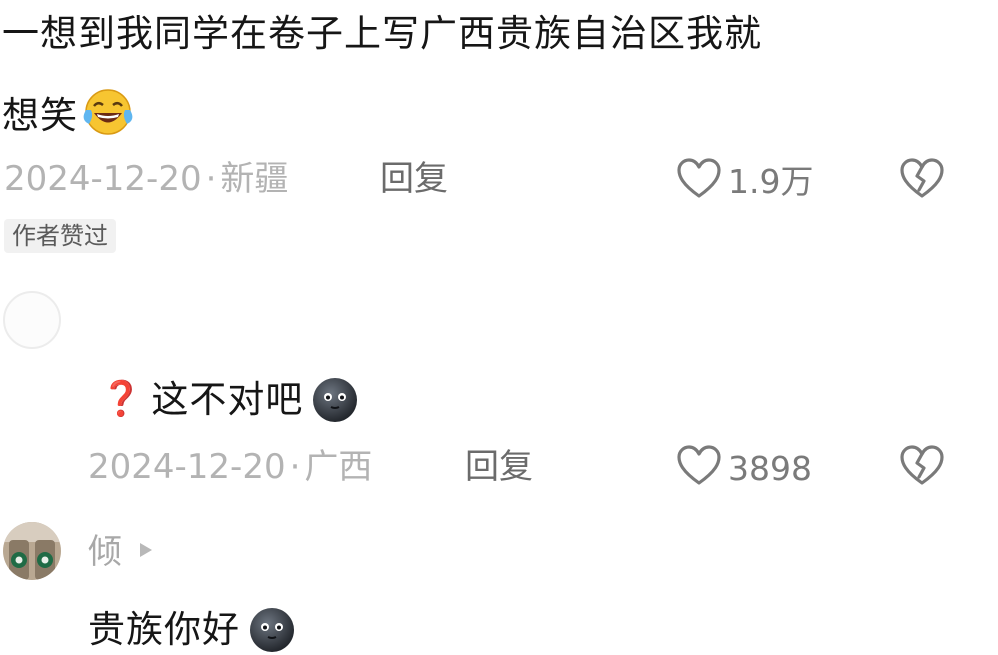 The height and width of the screenshot is (655, 998). I want to click on reply-location: 广西, so click(338, 467).